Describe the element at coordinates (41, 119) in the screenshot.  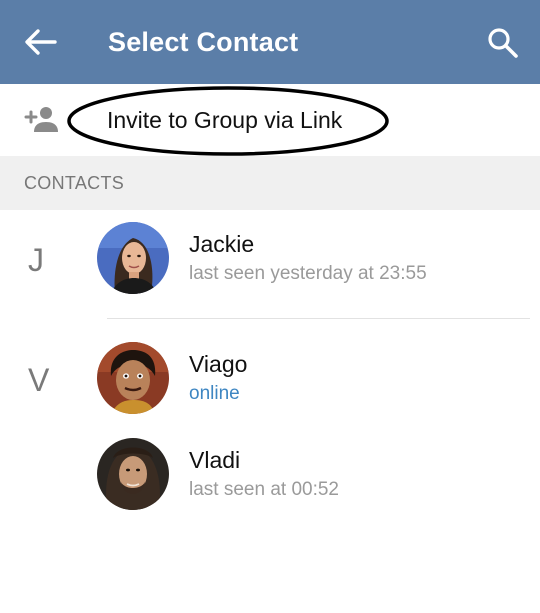
I see `add-person-icon` at that location.